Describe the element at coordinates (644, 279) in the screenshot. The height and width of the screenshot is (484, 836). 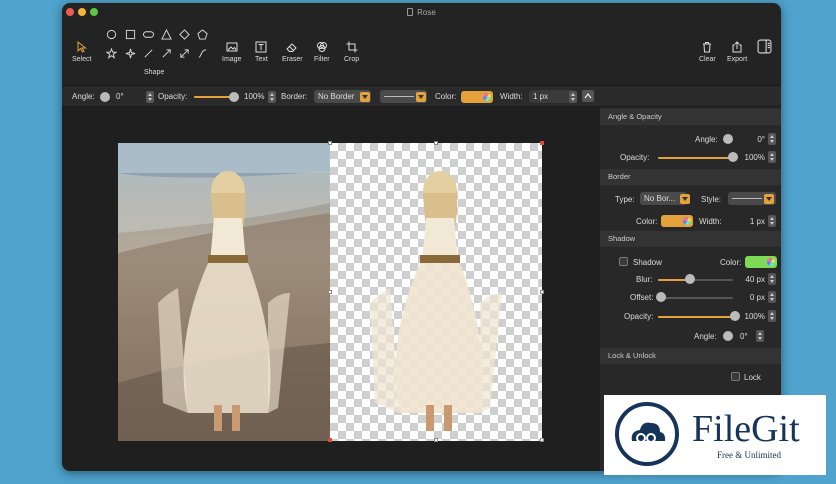
I see `blur-label: Blur:` at that location.